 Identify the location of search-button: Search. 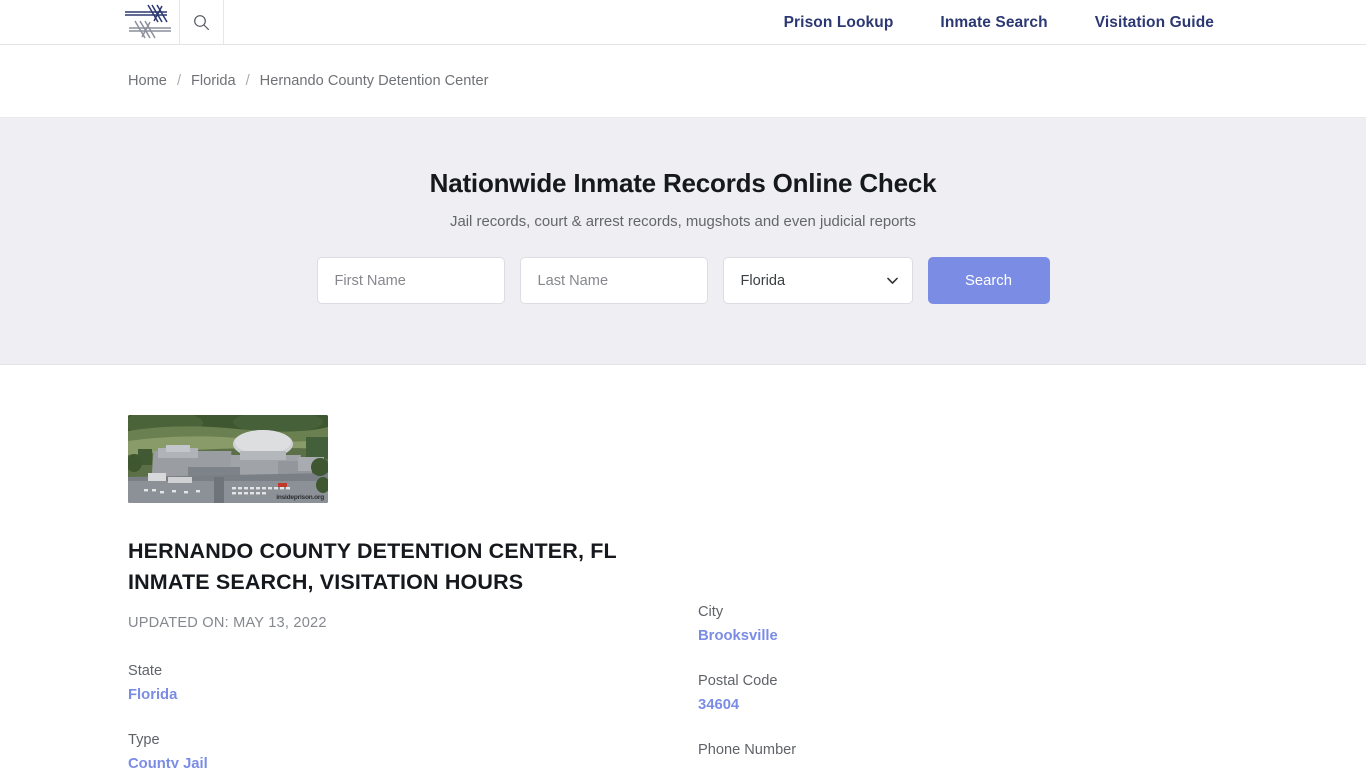
(988, 280).